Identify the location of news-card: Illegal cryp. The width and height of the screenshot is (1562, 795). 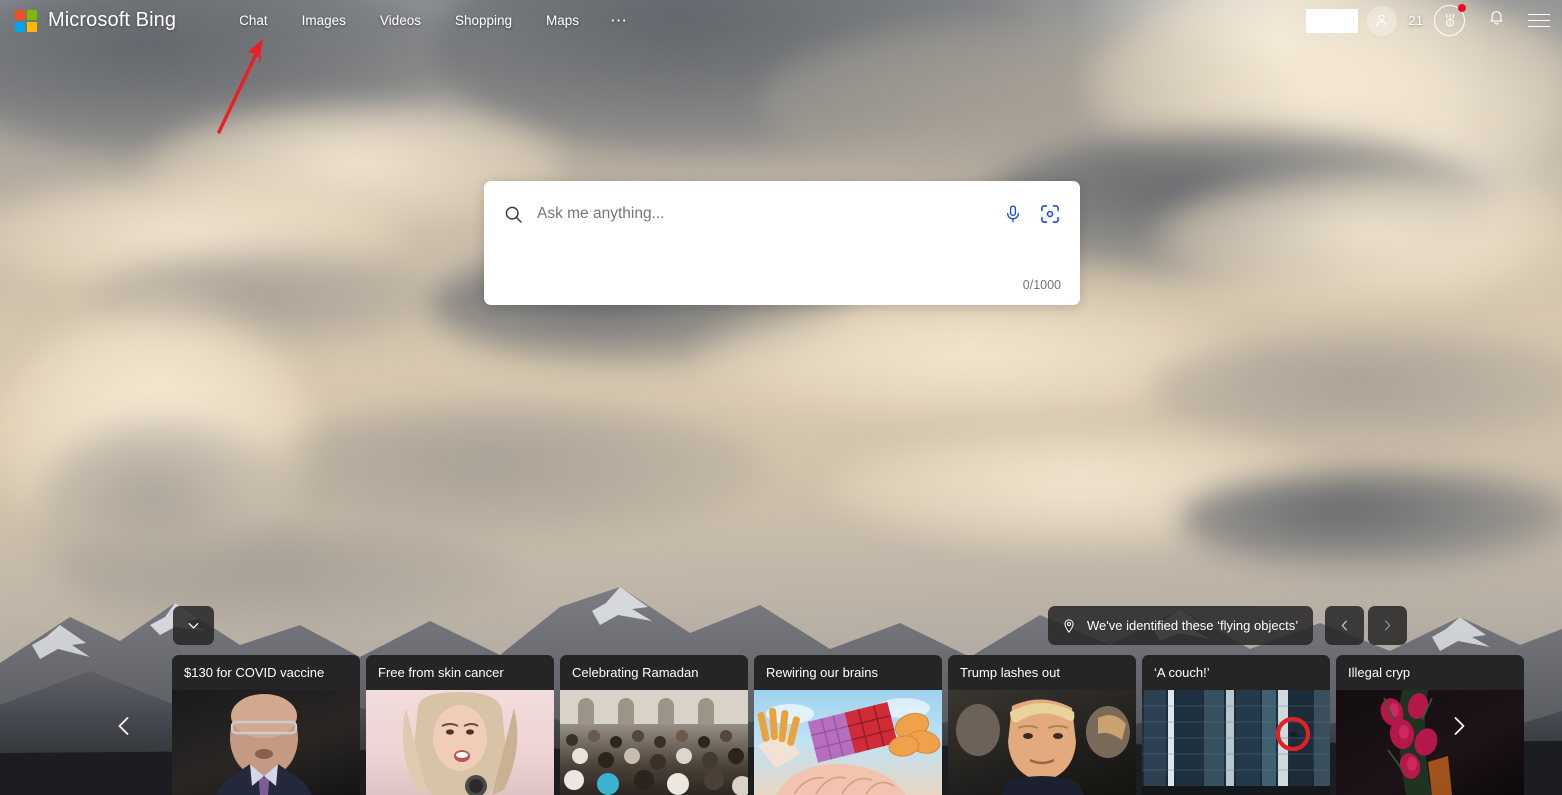
(1430, 725).